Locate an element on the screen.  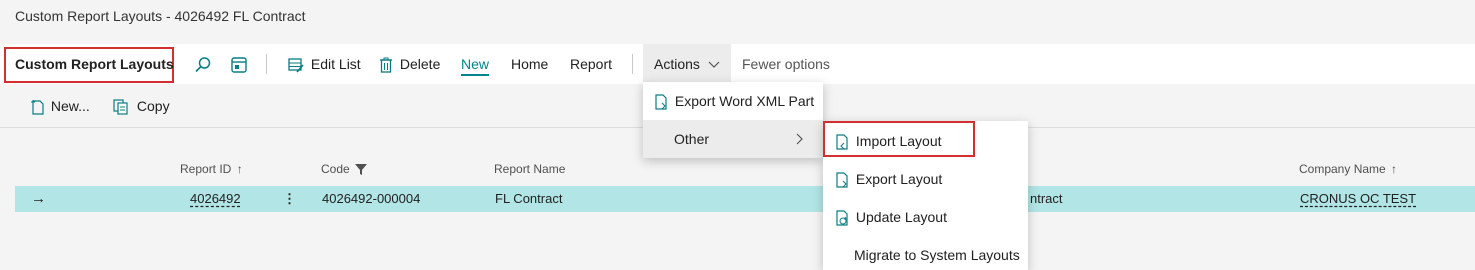
tab-new-label: New is located at coordinates (475, 66).